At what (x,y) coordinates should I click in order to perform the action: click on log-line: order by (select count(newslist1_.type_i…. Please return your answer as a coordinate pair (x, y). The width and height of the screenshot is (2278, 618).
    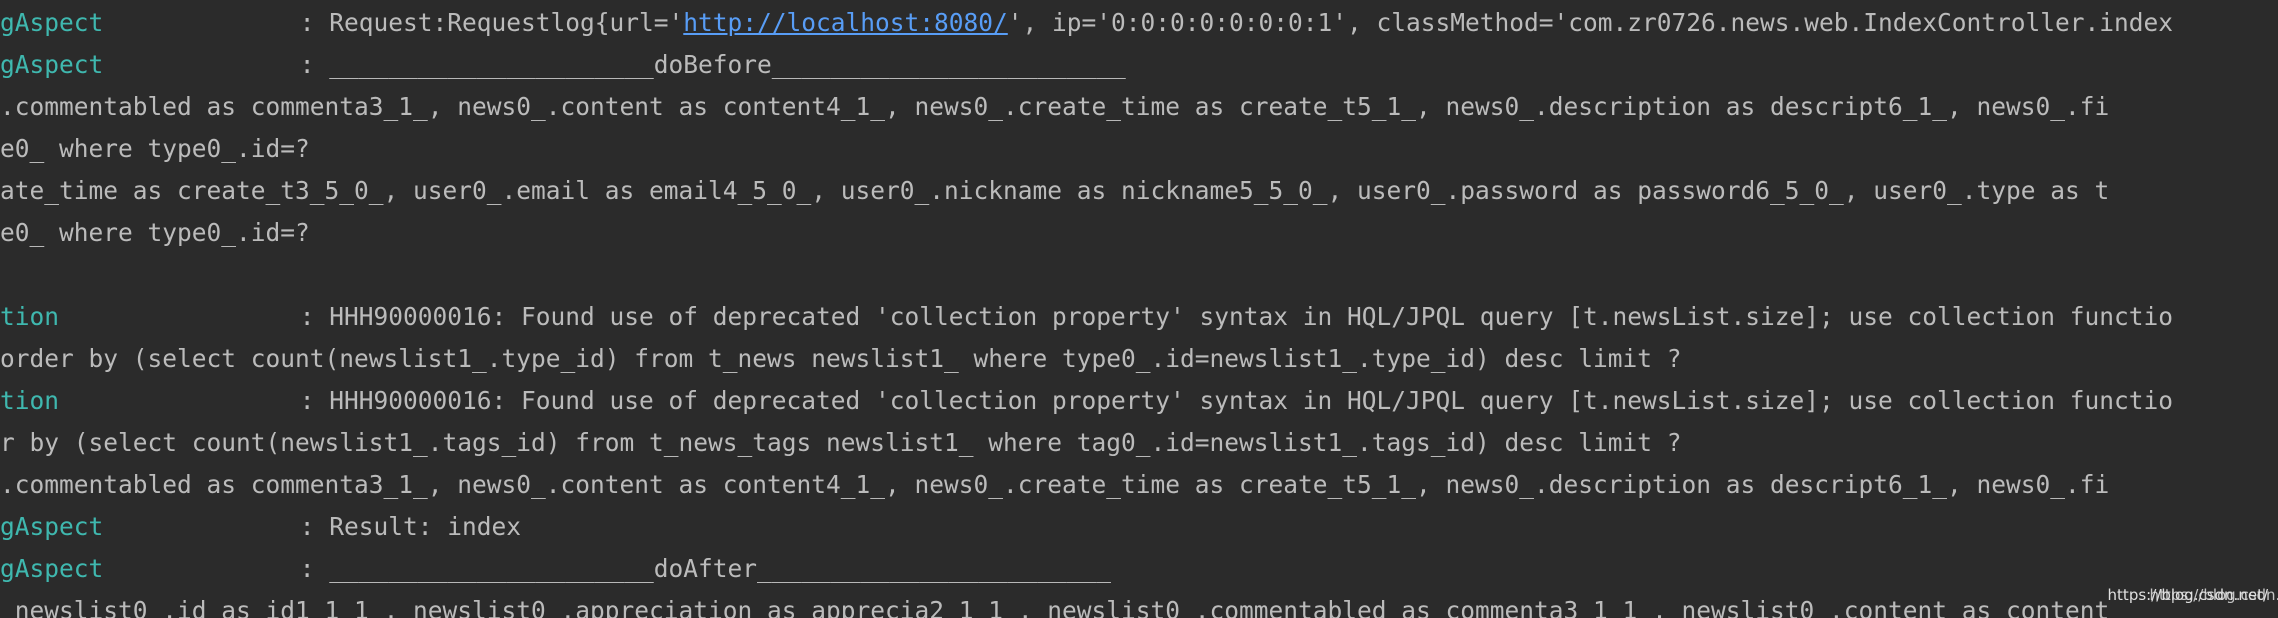
    Looking at the image, I should click on (841, 359).